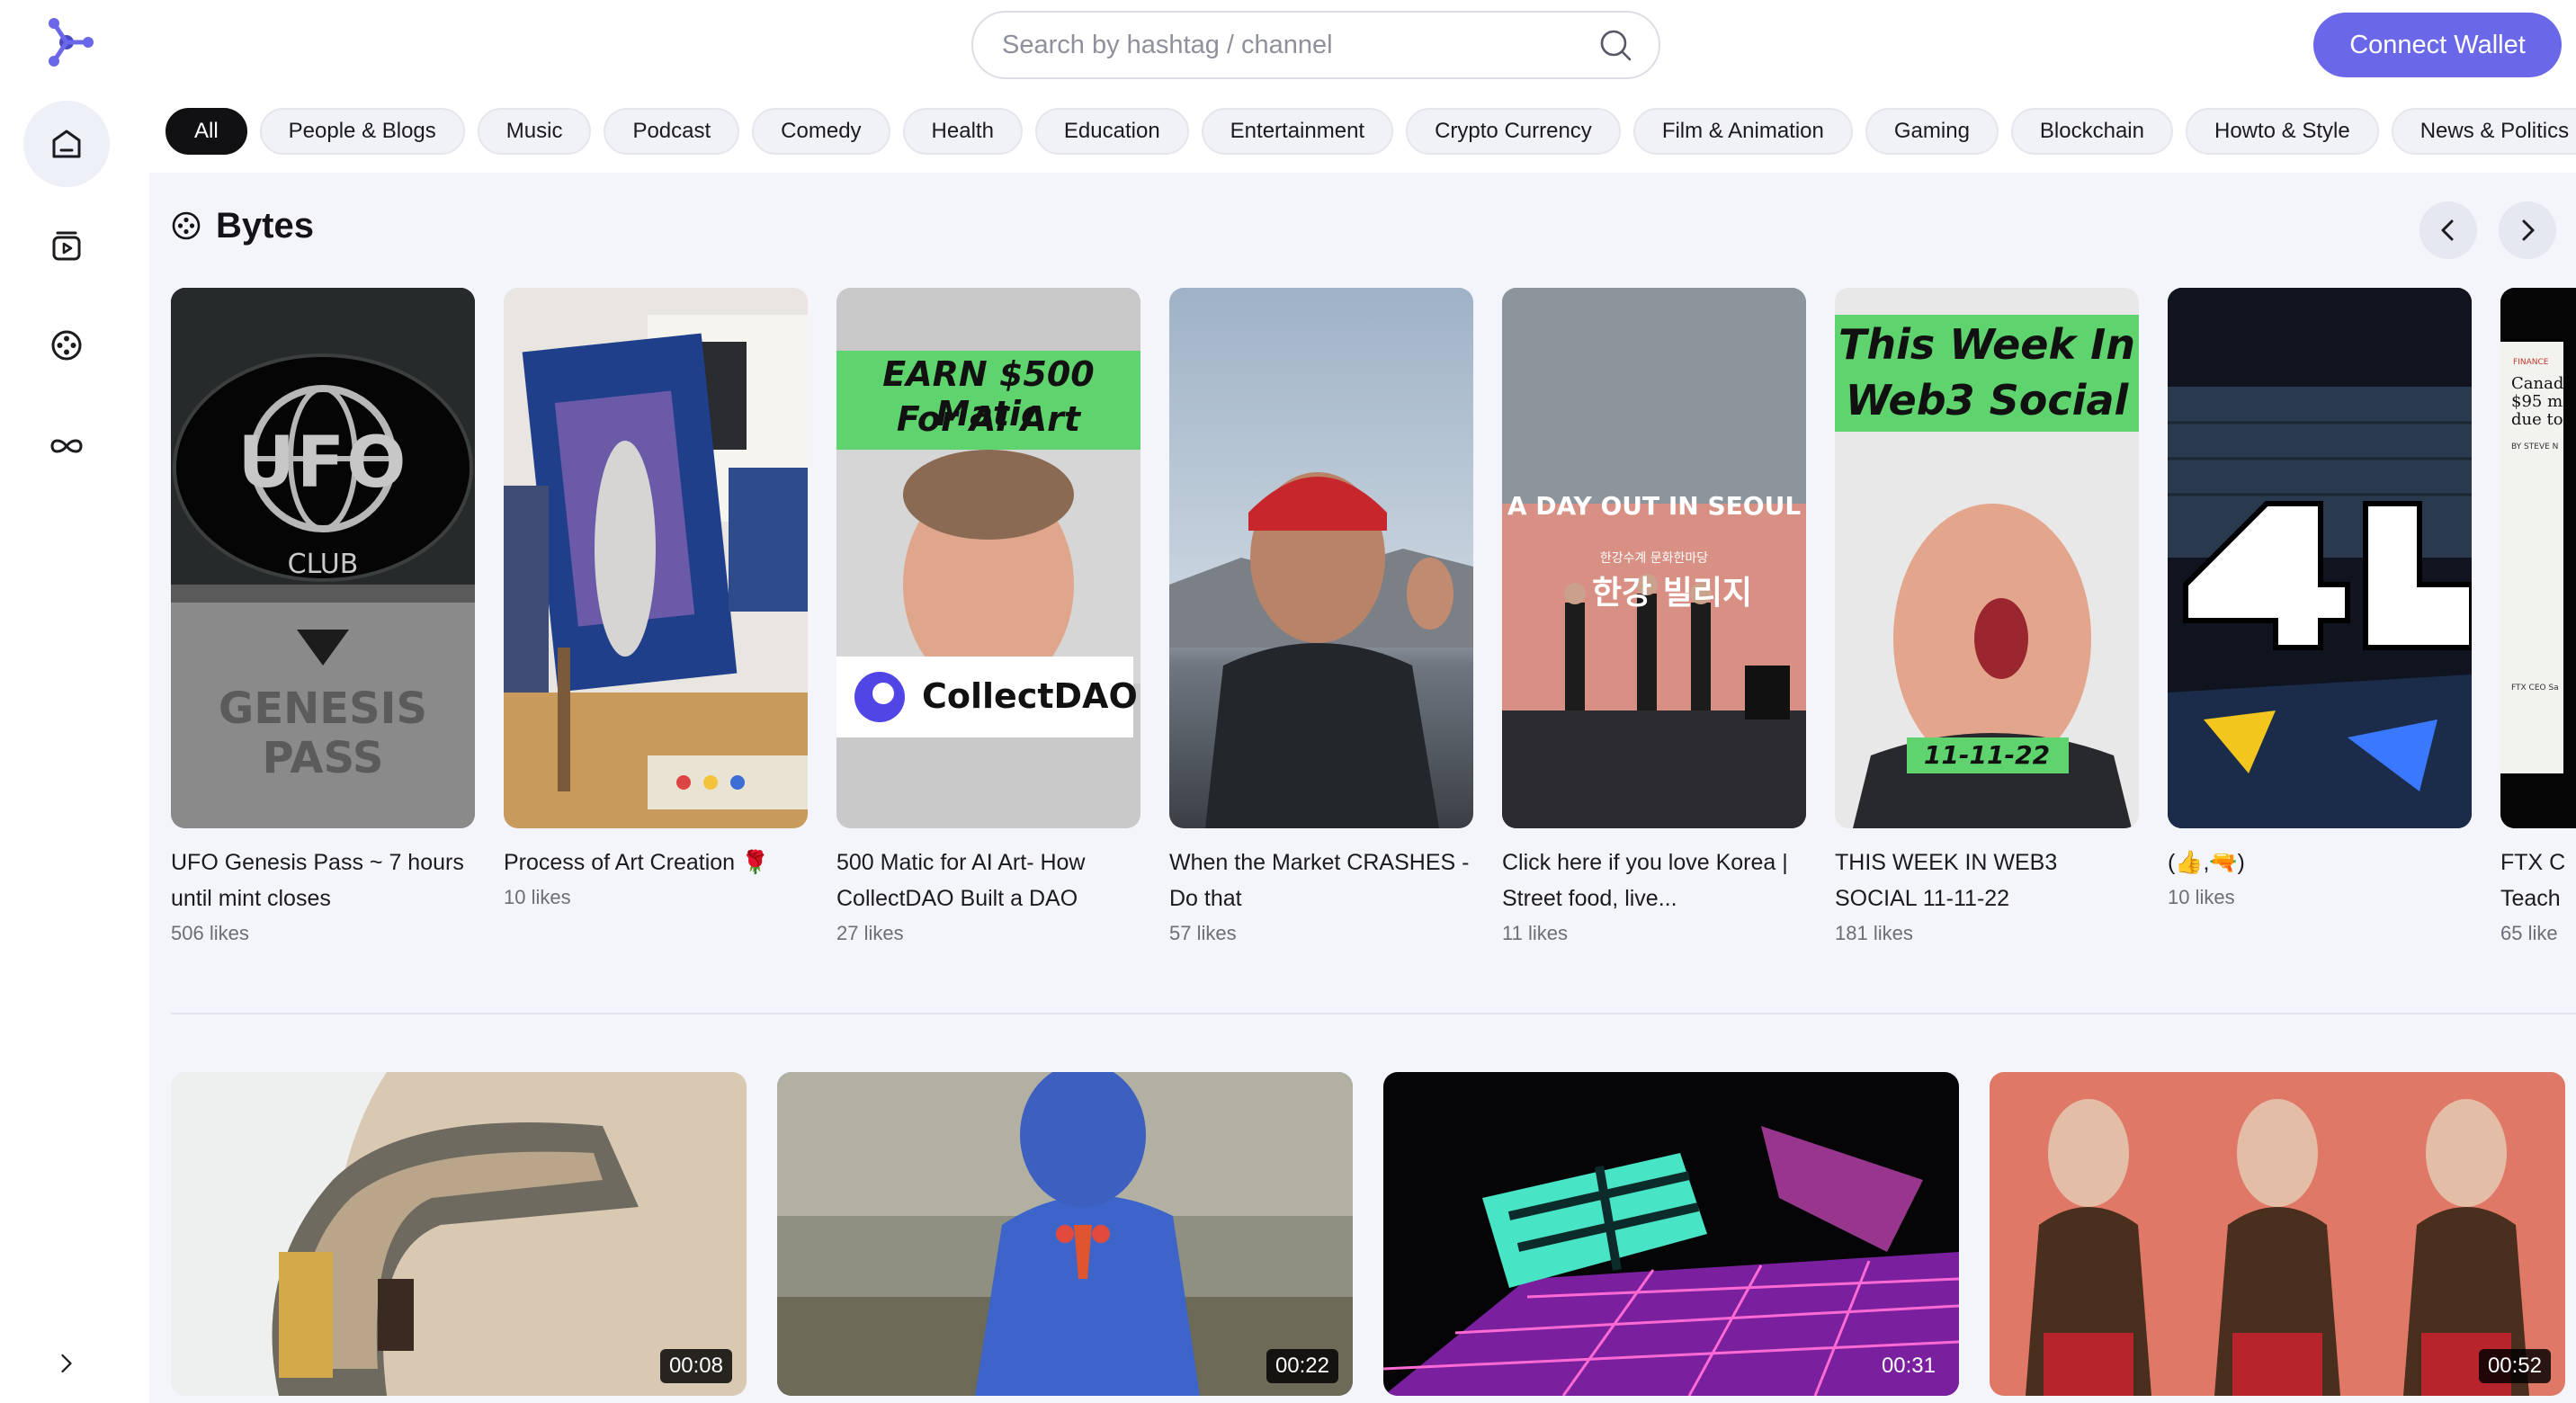 This screenshot has height=1403, width=2576. What do you see at coordinates (323, 564) in the screenshot?
I see `thumb-text: CLUB` at bounding box center [323, 564].